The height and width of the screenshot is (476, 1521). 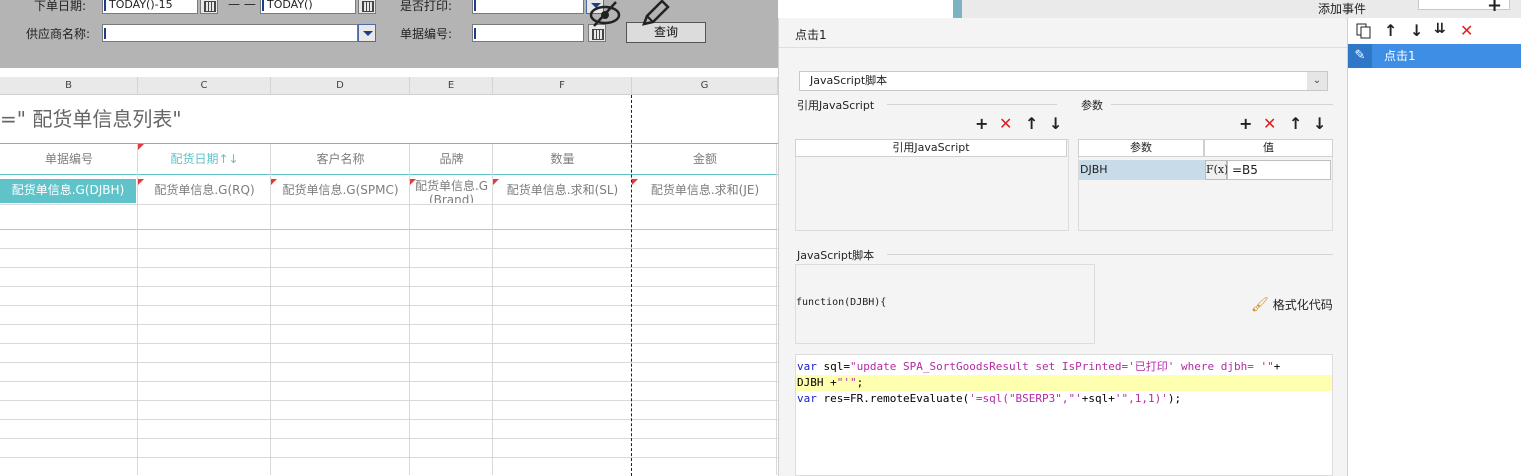 What do you see at coordinates (1064, 383) in the screenshot?
I see `code-line-current: DJBH +"'";` at bounding box center [1064, 383].